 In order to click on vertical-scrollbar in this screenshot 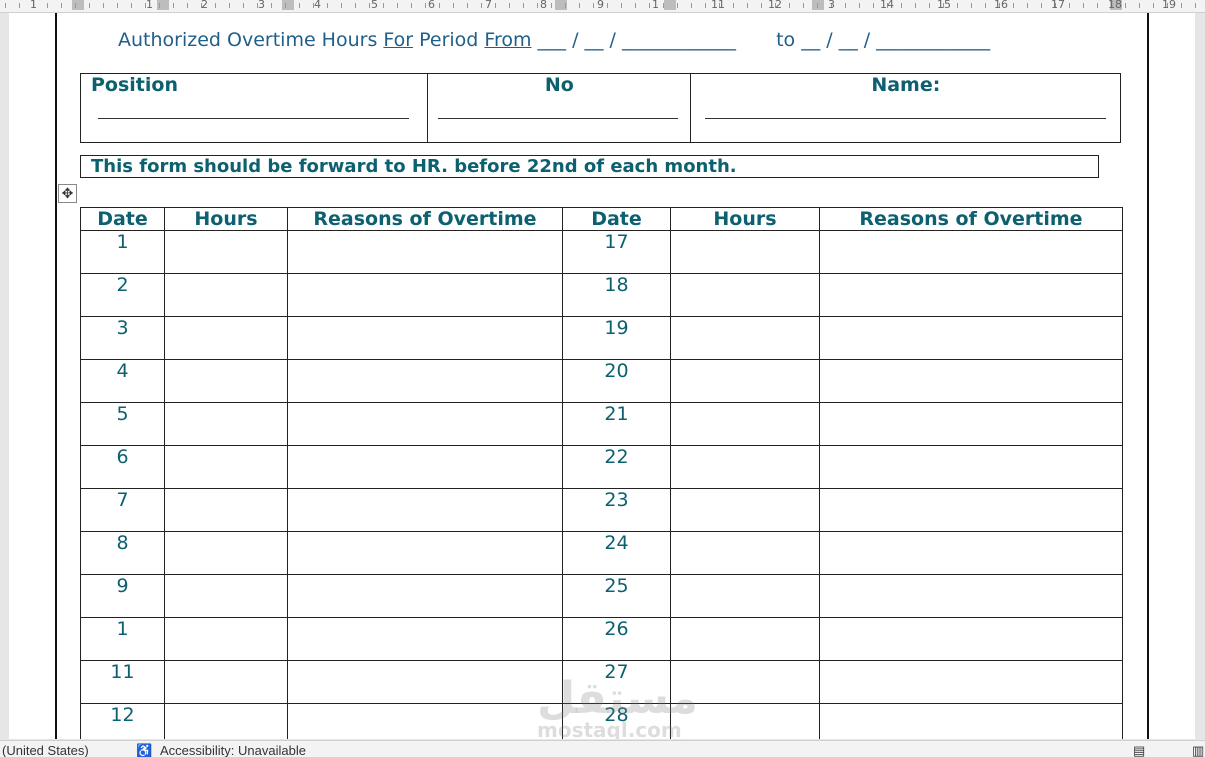, I will do `click(1200, 376)`.